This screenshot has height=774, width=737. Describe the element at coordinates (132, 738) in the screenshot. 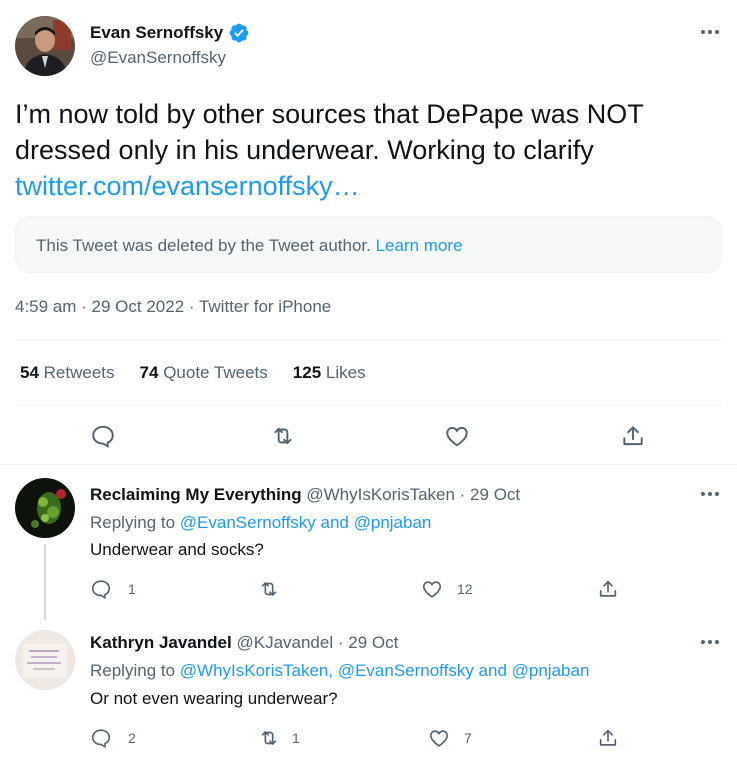

I see `reply-count: 2` at that location.